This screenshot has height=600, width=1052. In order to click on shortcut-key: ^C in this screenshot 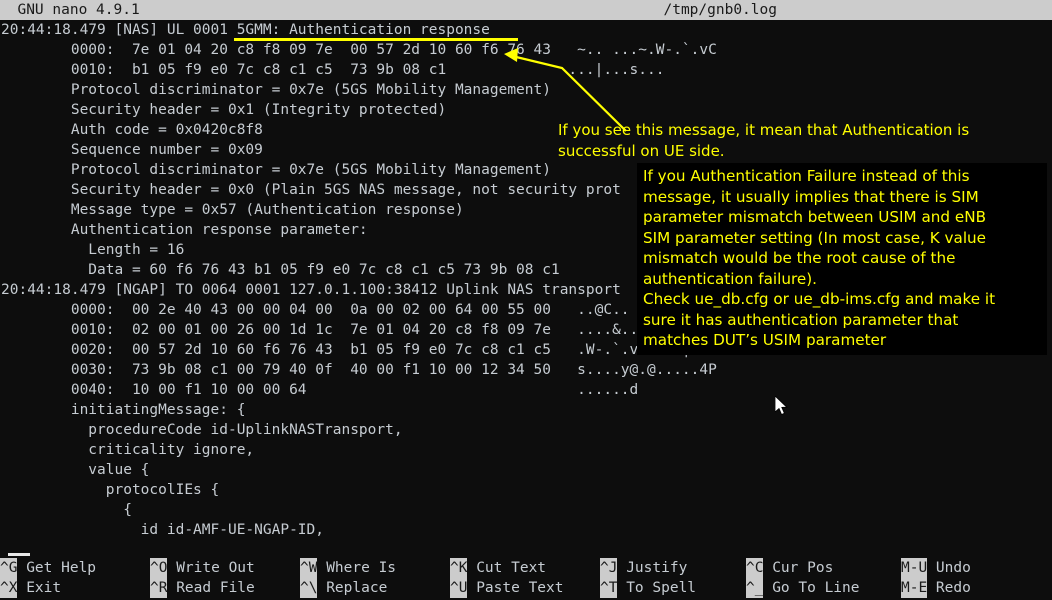, I will do `click(755, 568)`.